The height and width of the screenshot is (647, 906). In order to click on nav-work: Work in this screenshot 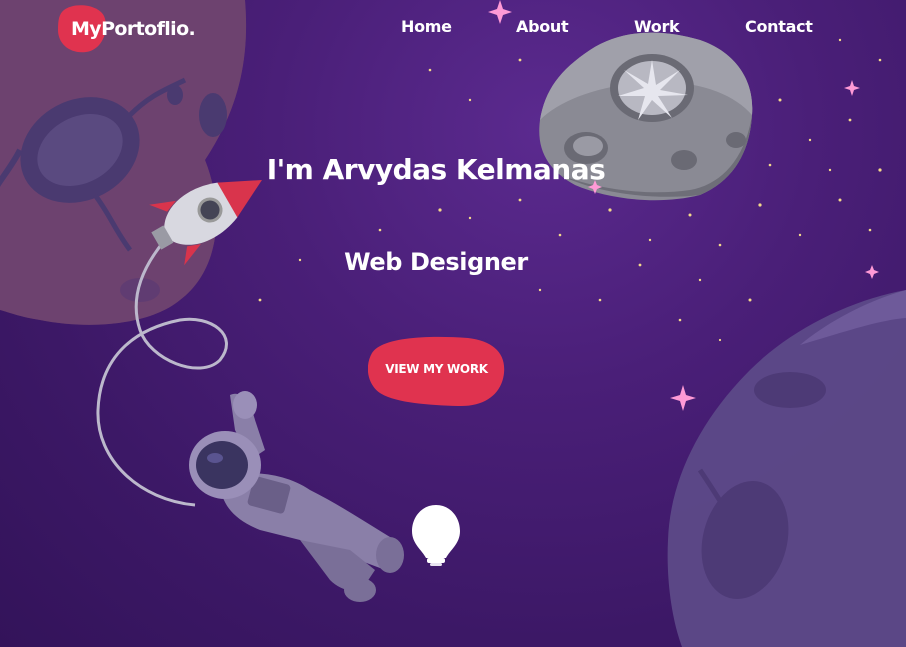, I will do `click(657, 26)`.